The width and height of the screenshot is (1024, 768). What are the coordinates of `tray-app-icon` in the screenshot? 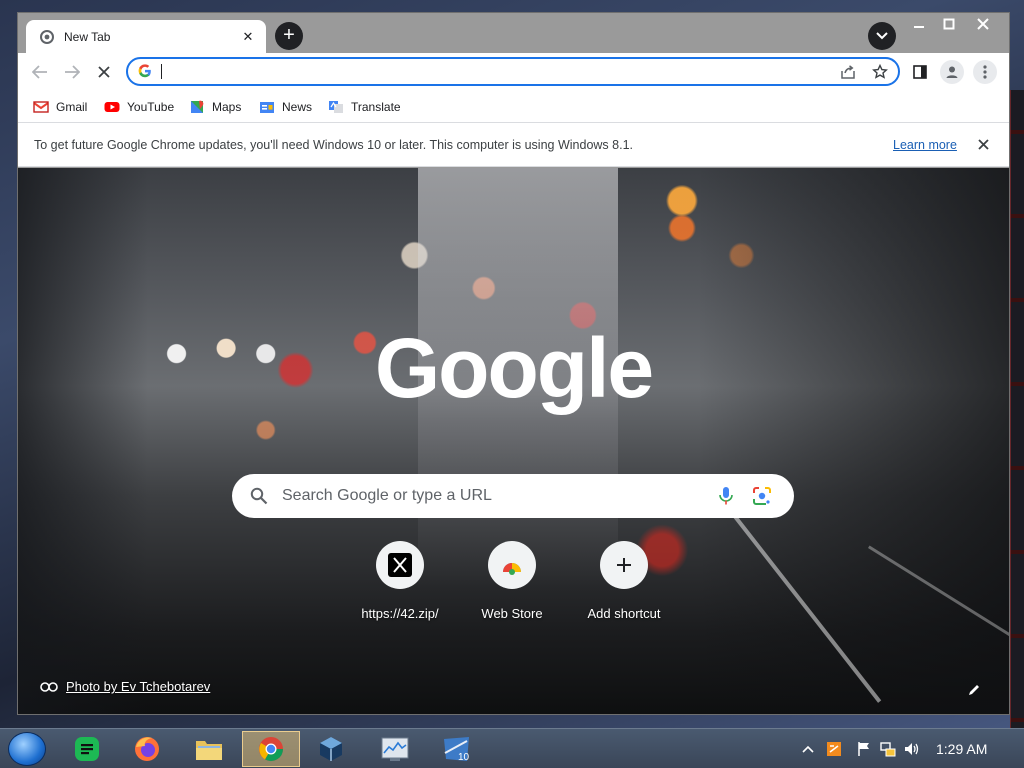 It's located at (834, 749).